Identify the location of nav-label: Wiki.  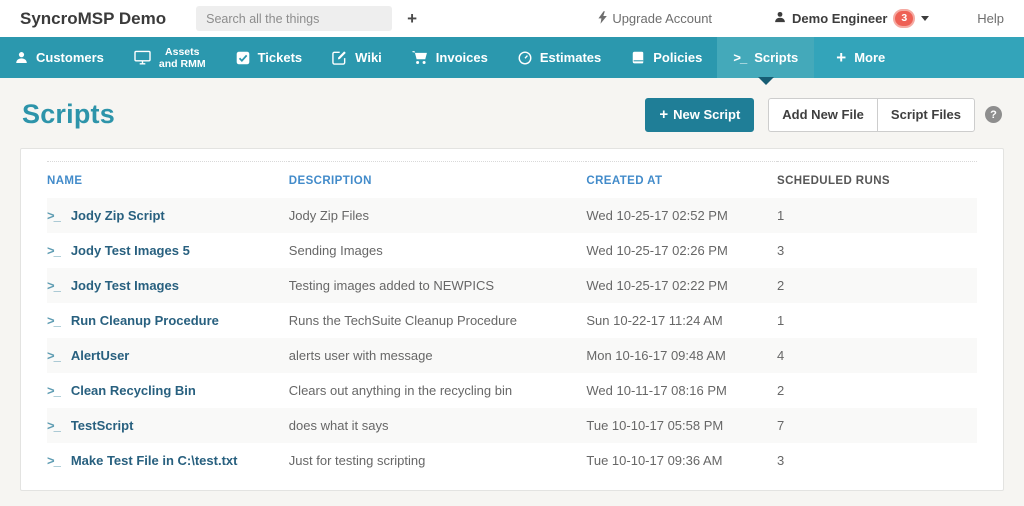
(368, 57).